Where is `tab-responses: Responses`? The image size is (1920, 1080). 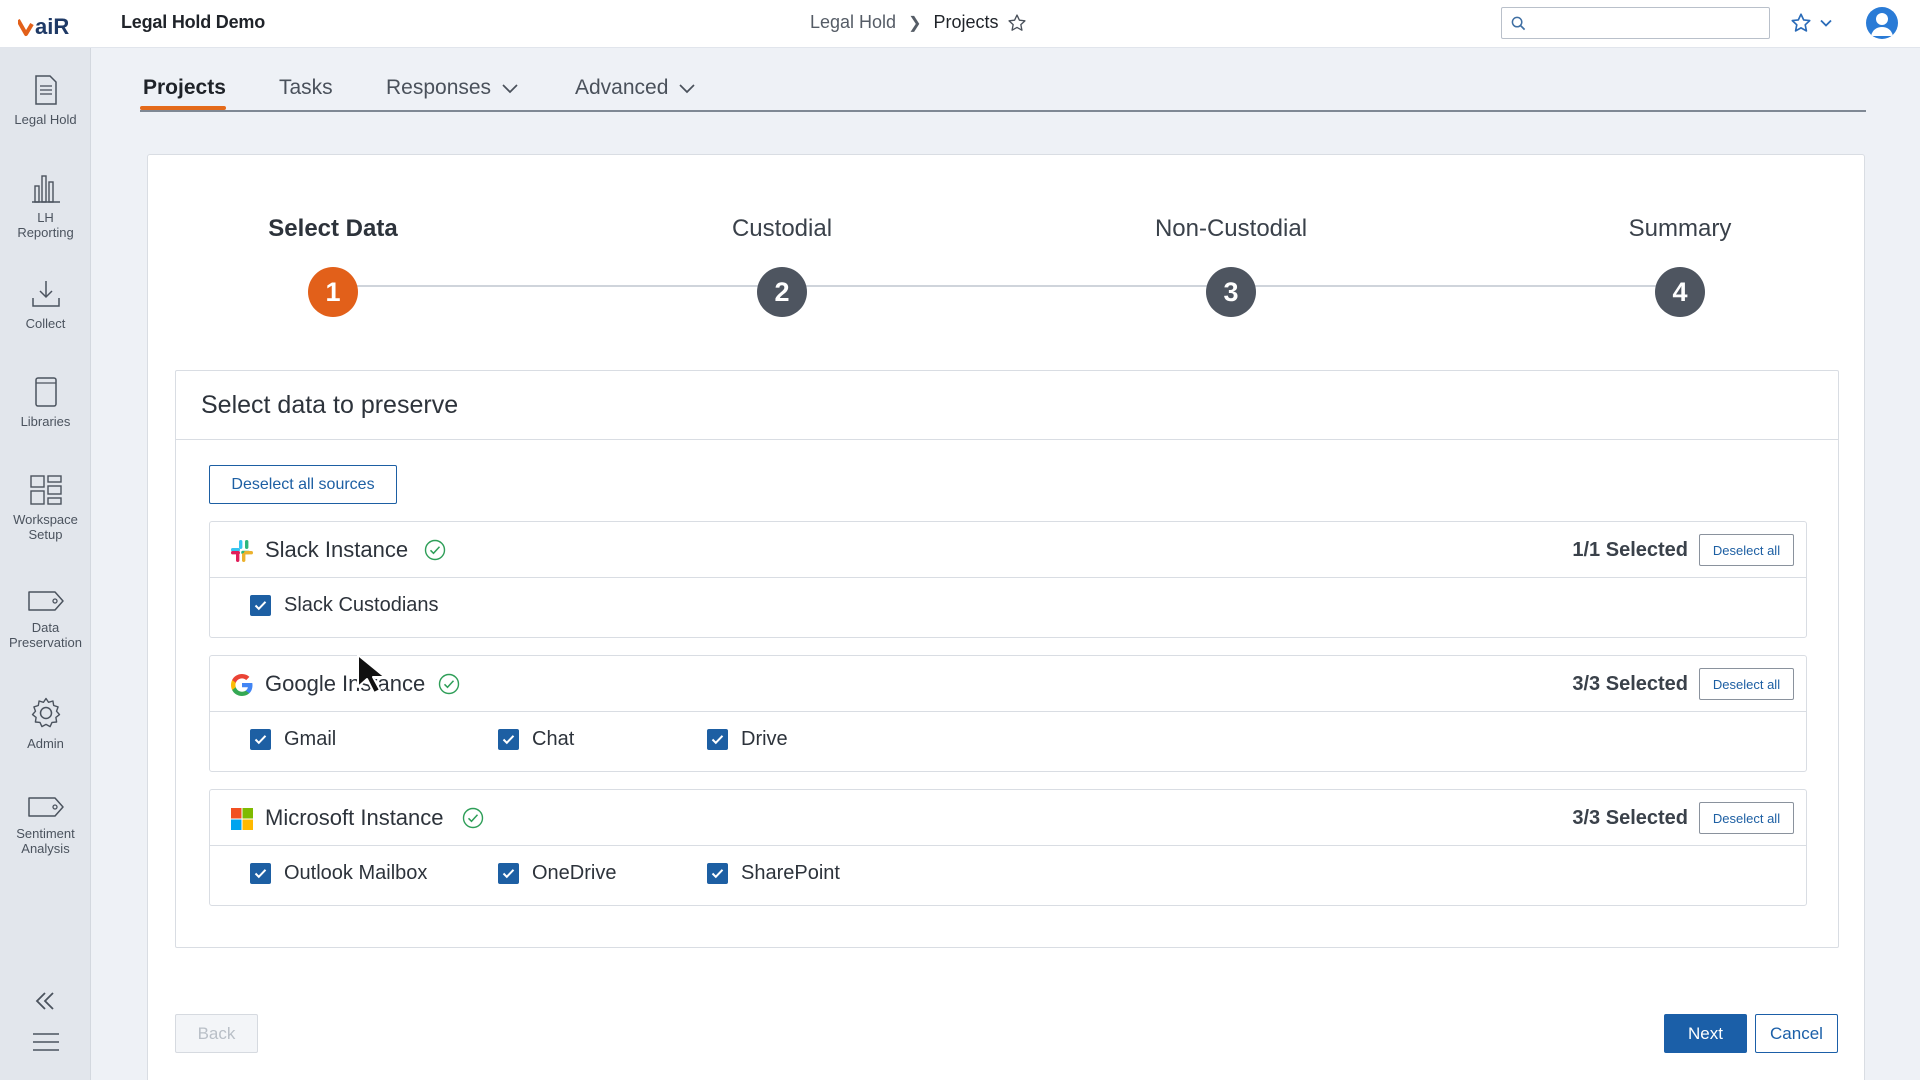 tab-responses: Responses is located at coordinates (452, 88).